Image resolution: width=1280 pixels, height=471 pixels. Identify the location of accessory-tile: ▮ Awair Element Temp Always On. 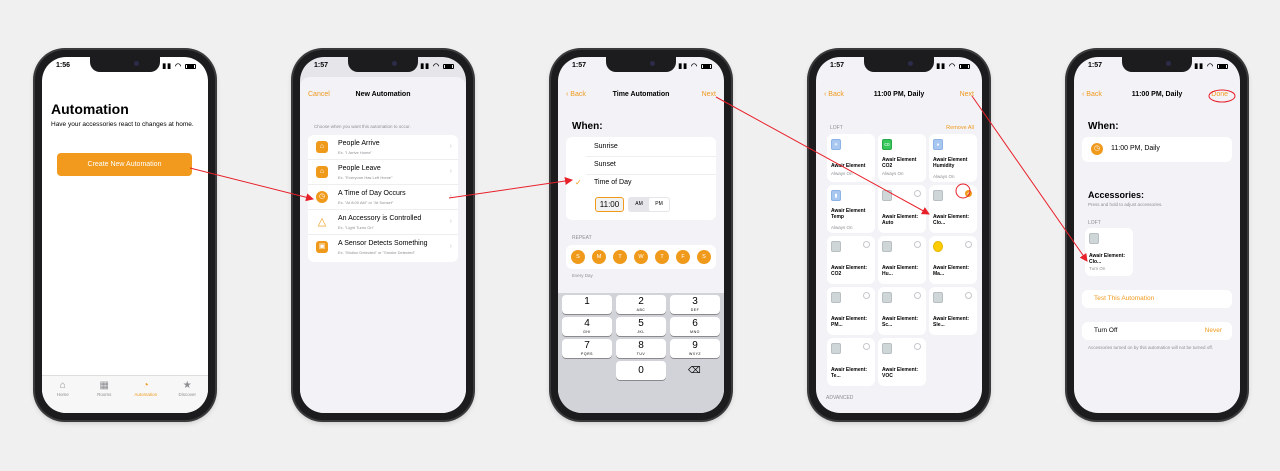
(851, 209).